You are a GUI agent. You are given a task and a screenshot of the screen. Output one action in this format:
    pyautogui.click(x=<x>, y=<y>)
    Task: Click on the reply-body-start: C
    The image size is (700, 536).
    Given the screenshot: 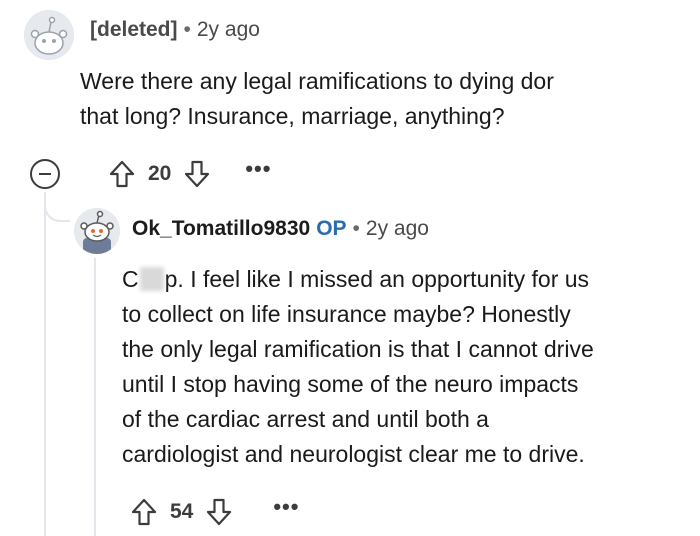 What is the action you would take?
    pyautogui.click(x=130, y=279)
    